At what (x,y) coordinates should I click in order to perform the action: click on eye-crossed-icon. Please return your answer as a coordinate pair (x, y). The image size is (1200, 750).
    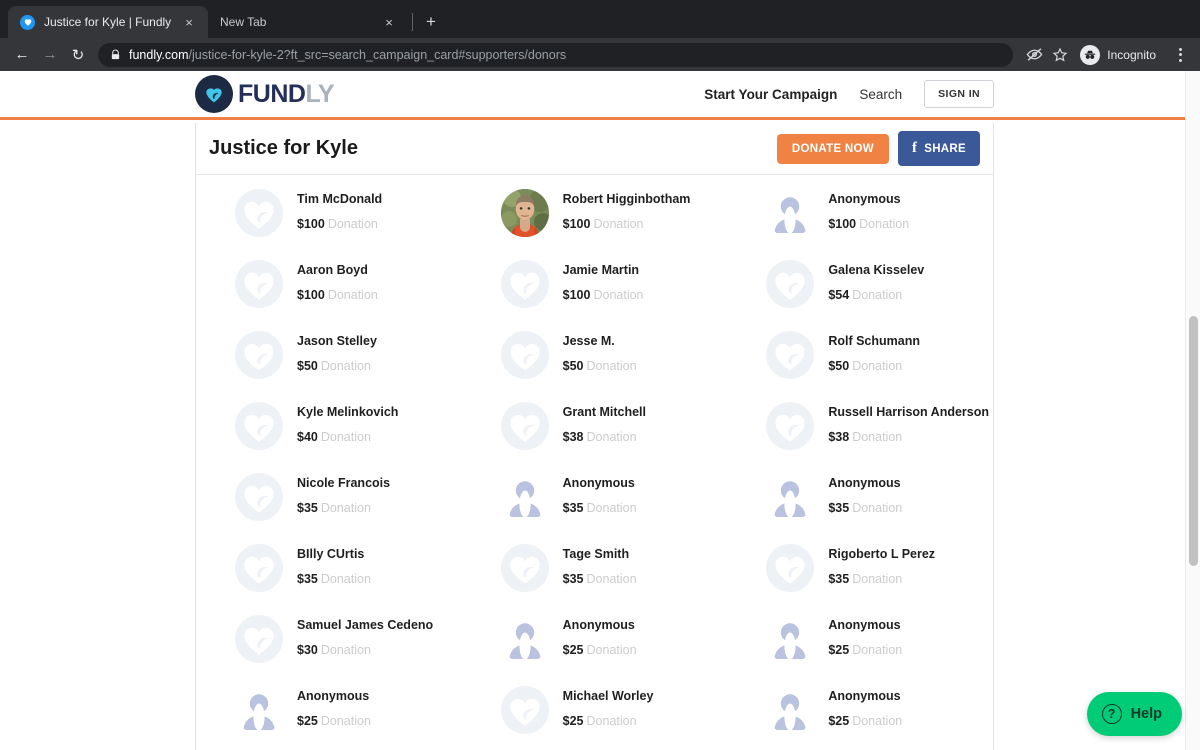
    Looking at the image, I should click on (1034, 55).